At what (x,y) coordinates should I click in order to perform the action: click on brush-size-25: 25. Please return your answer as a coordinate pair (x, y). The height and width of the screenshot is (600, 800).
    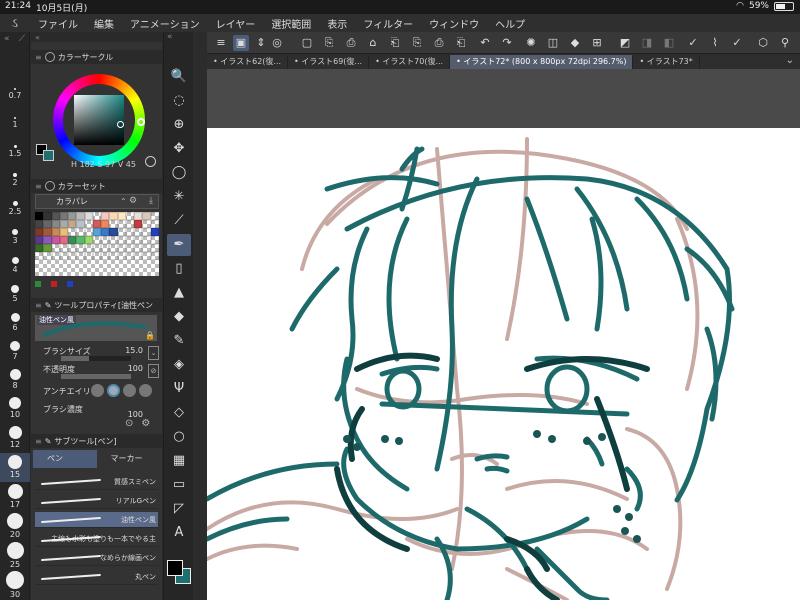
    Looking at the image, I should click on (15, 554).